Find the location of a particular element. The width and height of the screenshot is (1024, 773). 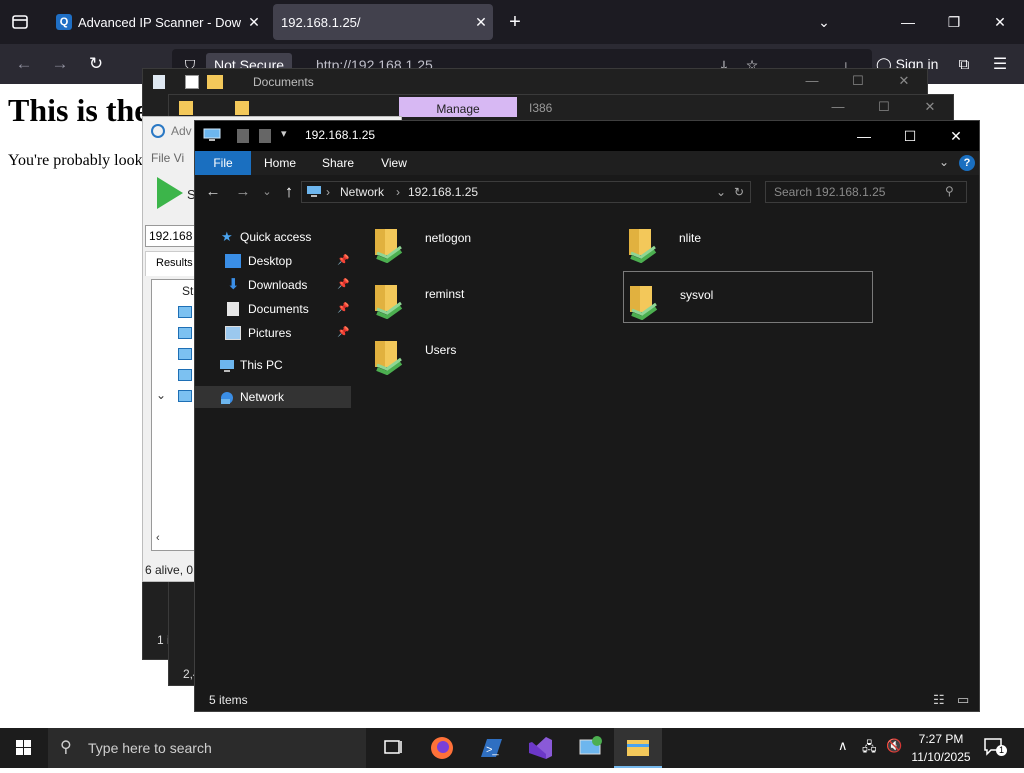

scroll-left-icon: ‹ is located at coordinates (158, 538).